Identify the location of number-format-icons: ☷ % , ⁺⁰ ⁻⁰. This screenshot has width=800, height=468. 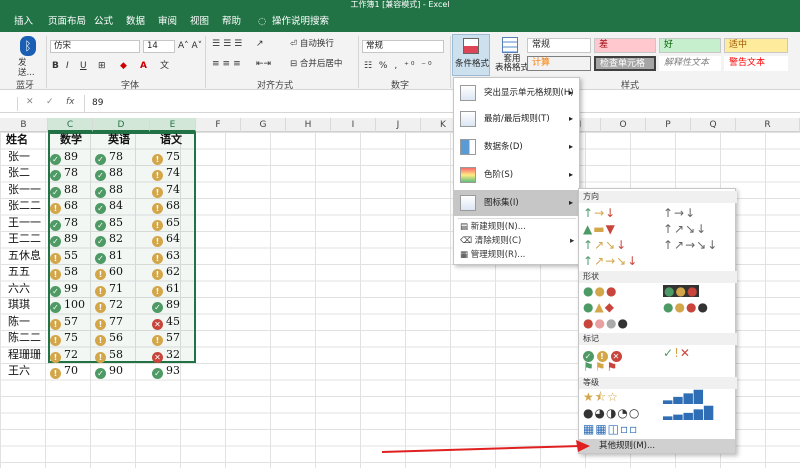
(399, 66).